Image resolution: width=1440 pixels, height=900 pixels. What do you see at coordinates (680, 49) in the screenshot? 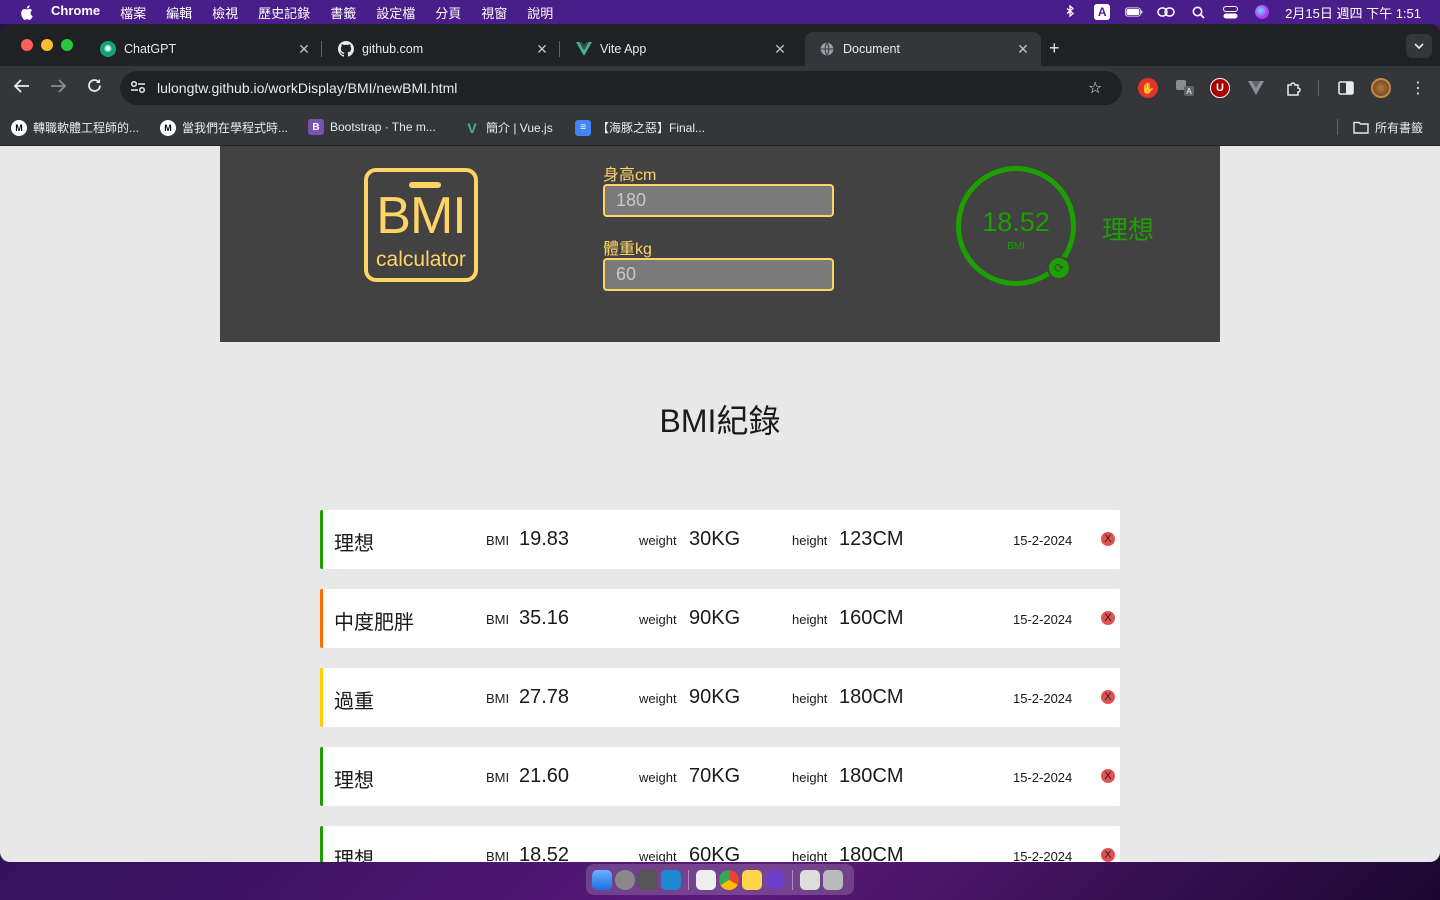
I see `tab-vite-app: Vite App ✕` at bounding box center [680, 49].